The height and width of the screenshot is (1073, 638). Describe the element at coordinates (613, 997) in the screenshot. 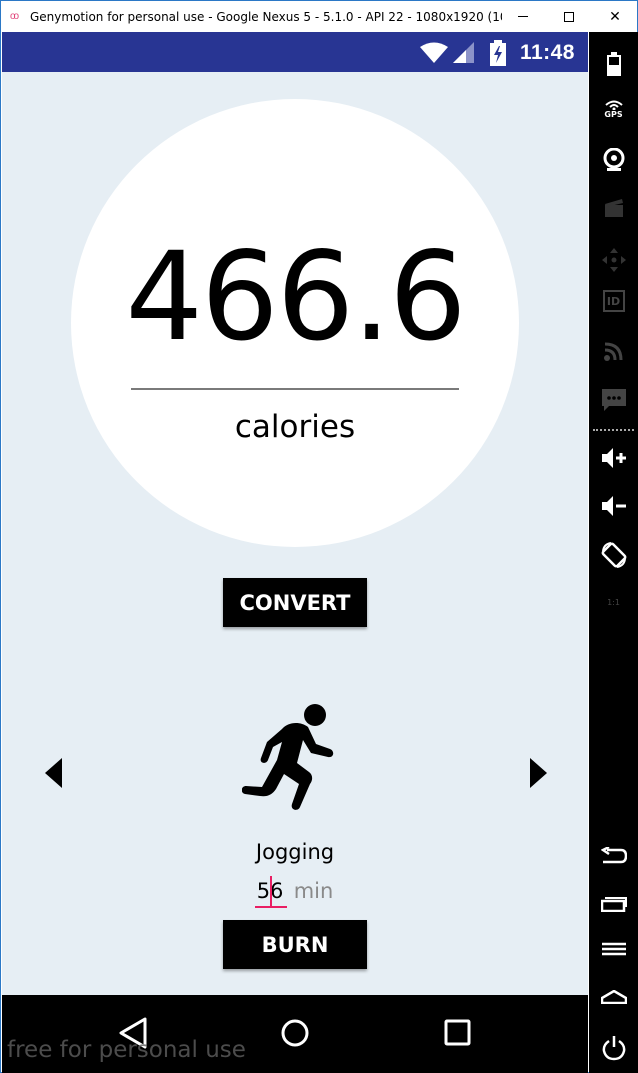

I see `home-icon` at that location.